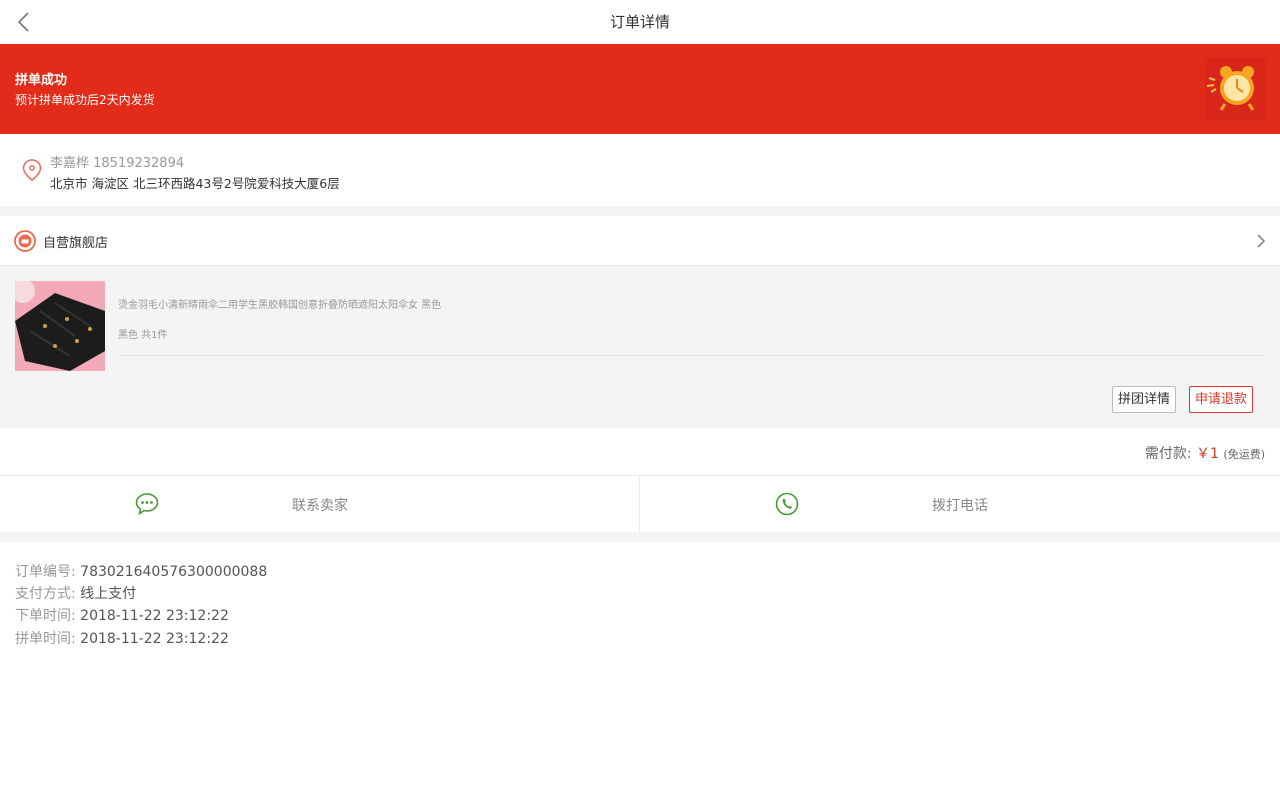  What do you see at coordinates (25, 241) in the screenshot?
I see `store-logo-icon` at bounding box center [25, 241].